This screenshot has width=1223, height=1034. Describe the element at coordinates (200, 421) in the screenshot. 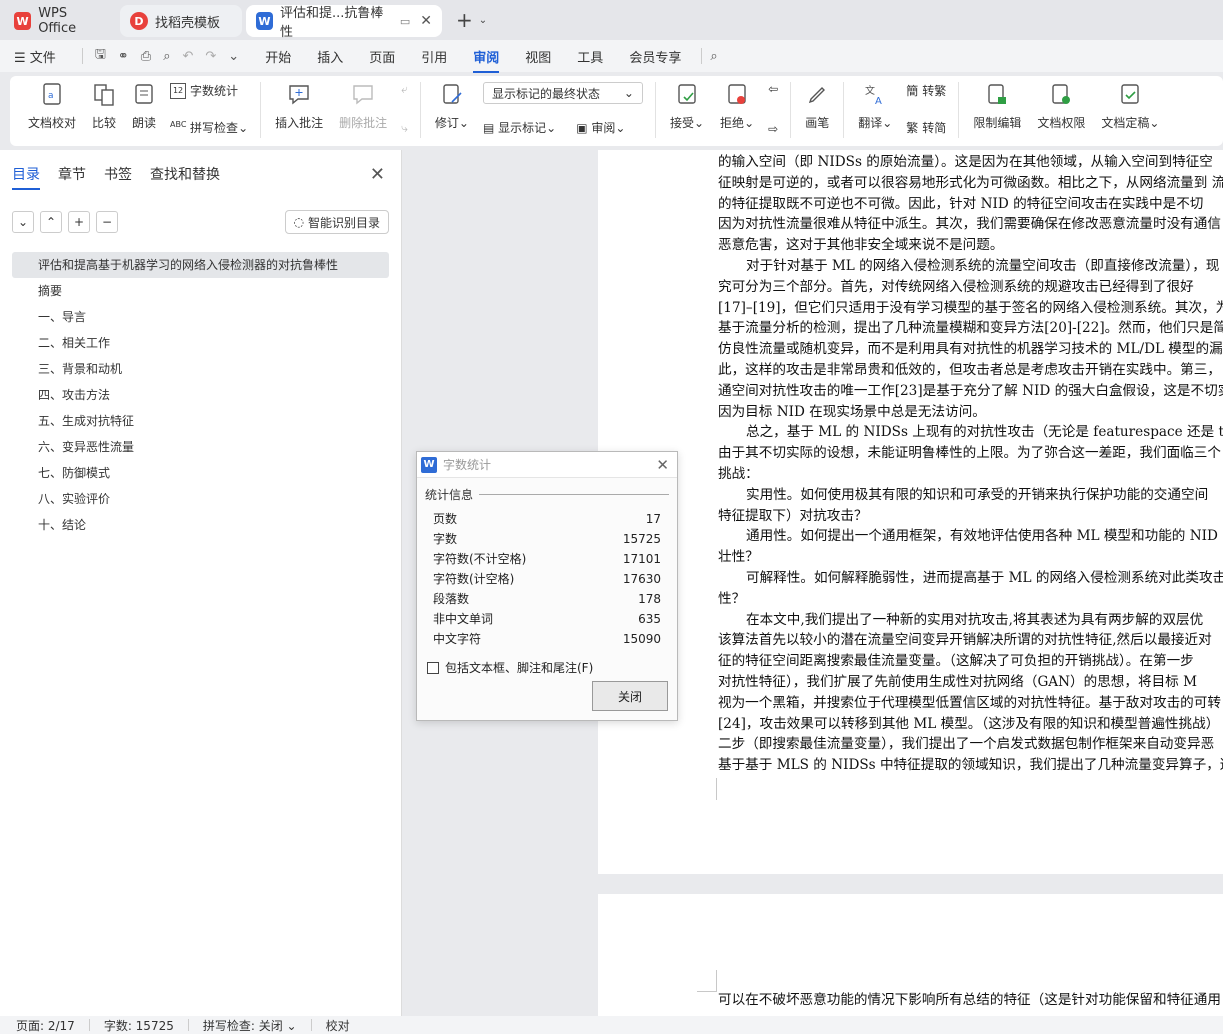

I see `toc-item: 五、生成对抗特征` at that location.